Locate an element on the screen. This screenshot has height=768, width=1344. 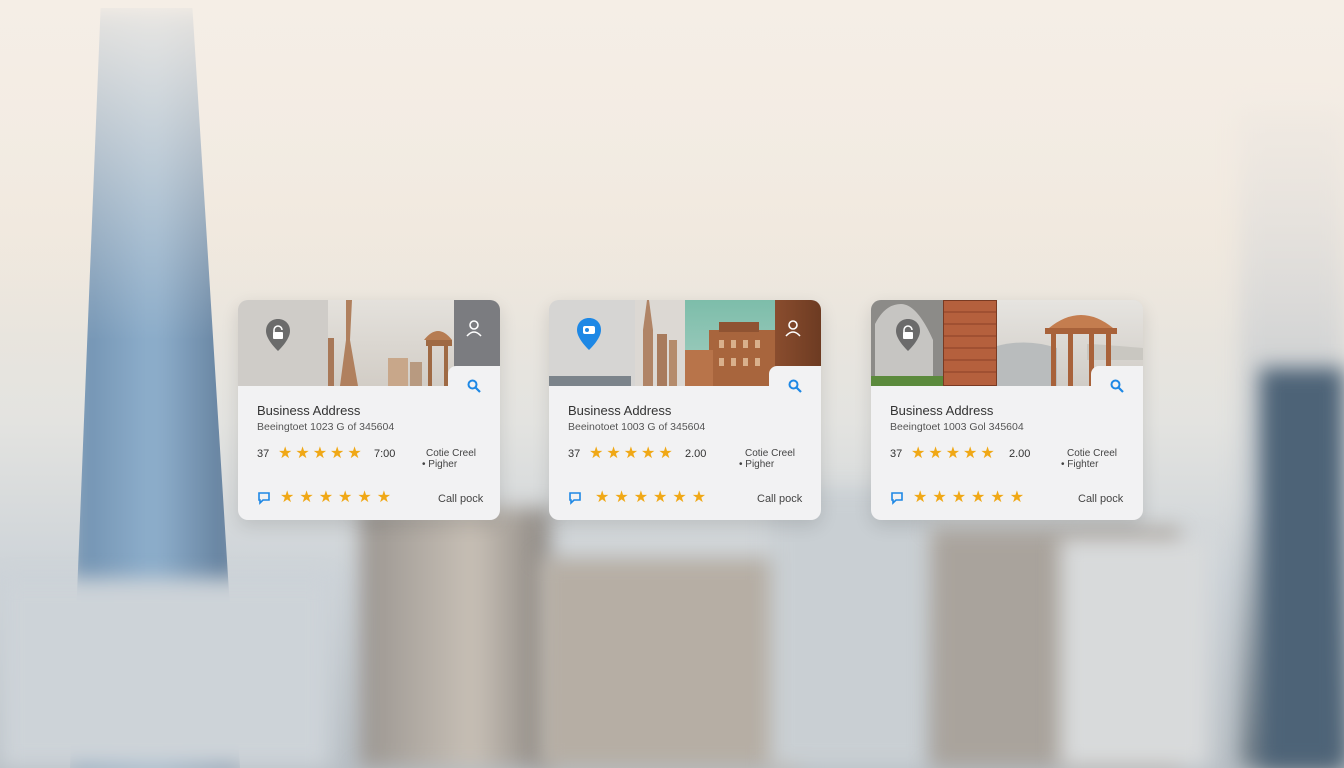
business-address: Beeinotoet 1003 G of 345604 is located at coordinates (637, 427).